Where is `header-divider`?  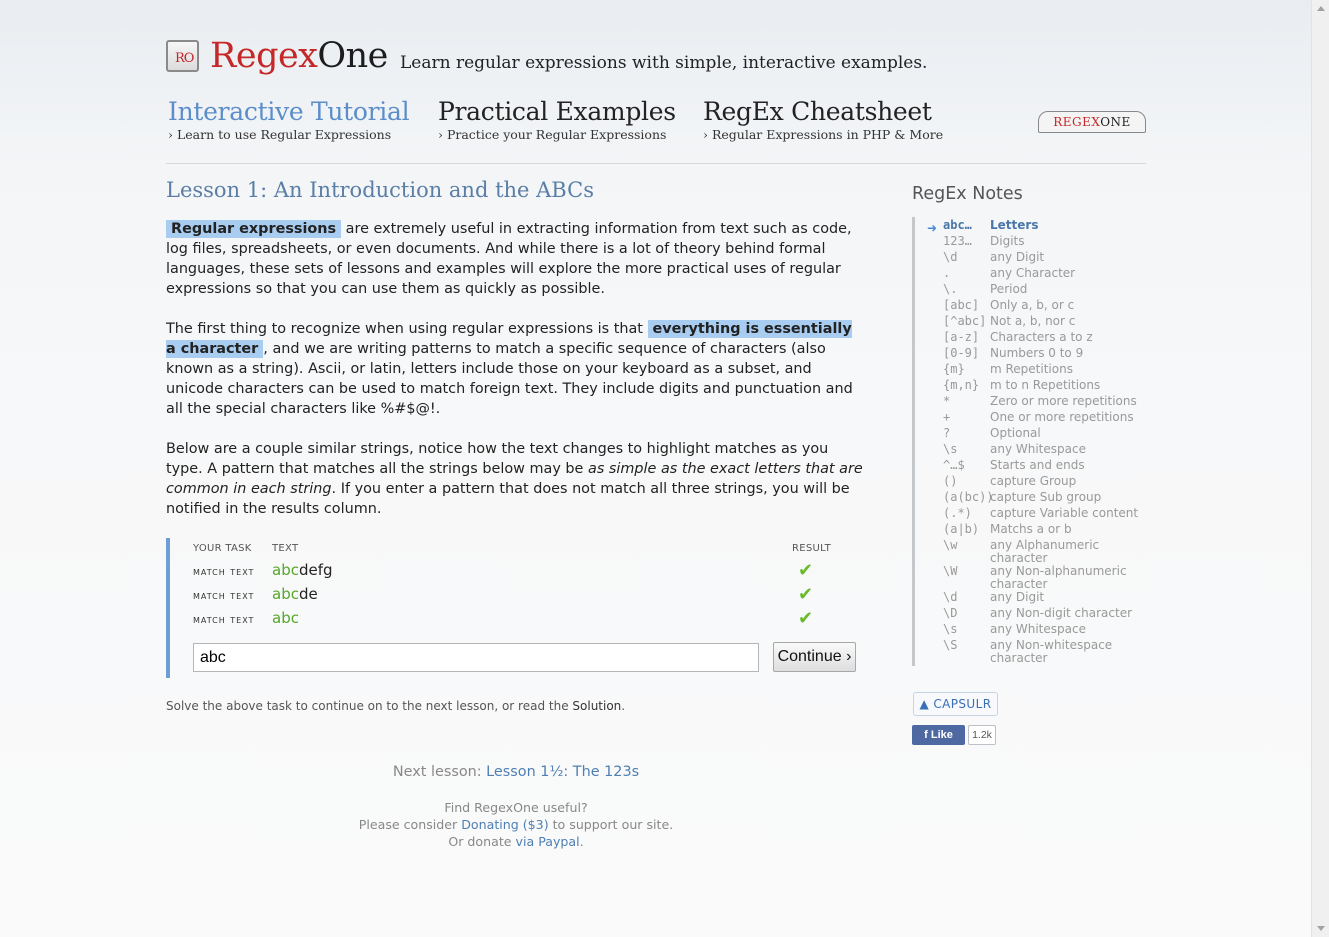
header-divider is located at coordinates (656, 163).